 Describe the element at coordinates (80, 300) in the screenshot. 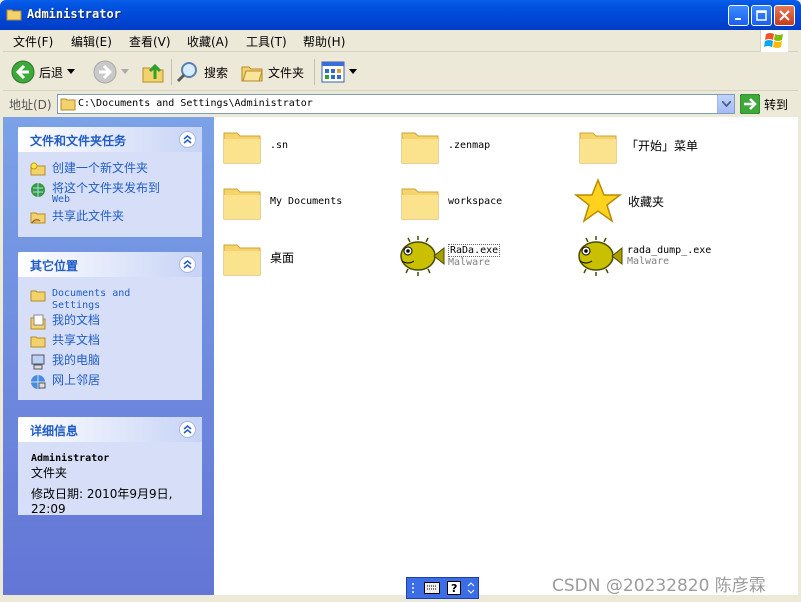

I see `place-documents-and-settings: Documents and Settings` at that location.